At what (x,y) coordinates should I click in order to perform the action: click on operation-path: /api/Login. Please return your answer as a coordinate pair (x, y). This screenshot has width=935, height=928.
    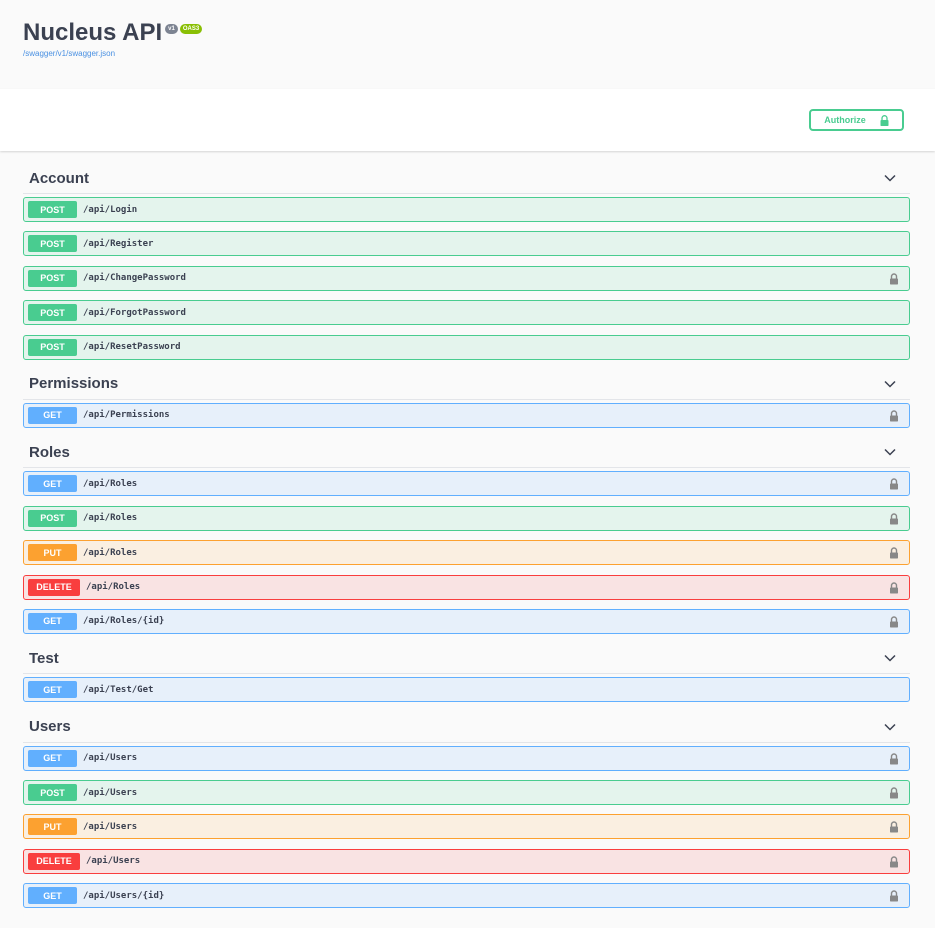
    Looking at the image, I should click on (110, 209).